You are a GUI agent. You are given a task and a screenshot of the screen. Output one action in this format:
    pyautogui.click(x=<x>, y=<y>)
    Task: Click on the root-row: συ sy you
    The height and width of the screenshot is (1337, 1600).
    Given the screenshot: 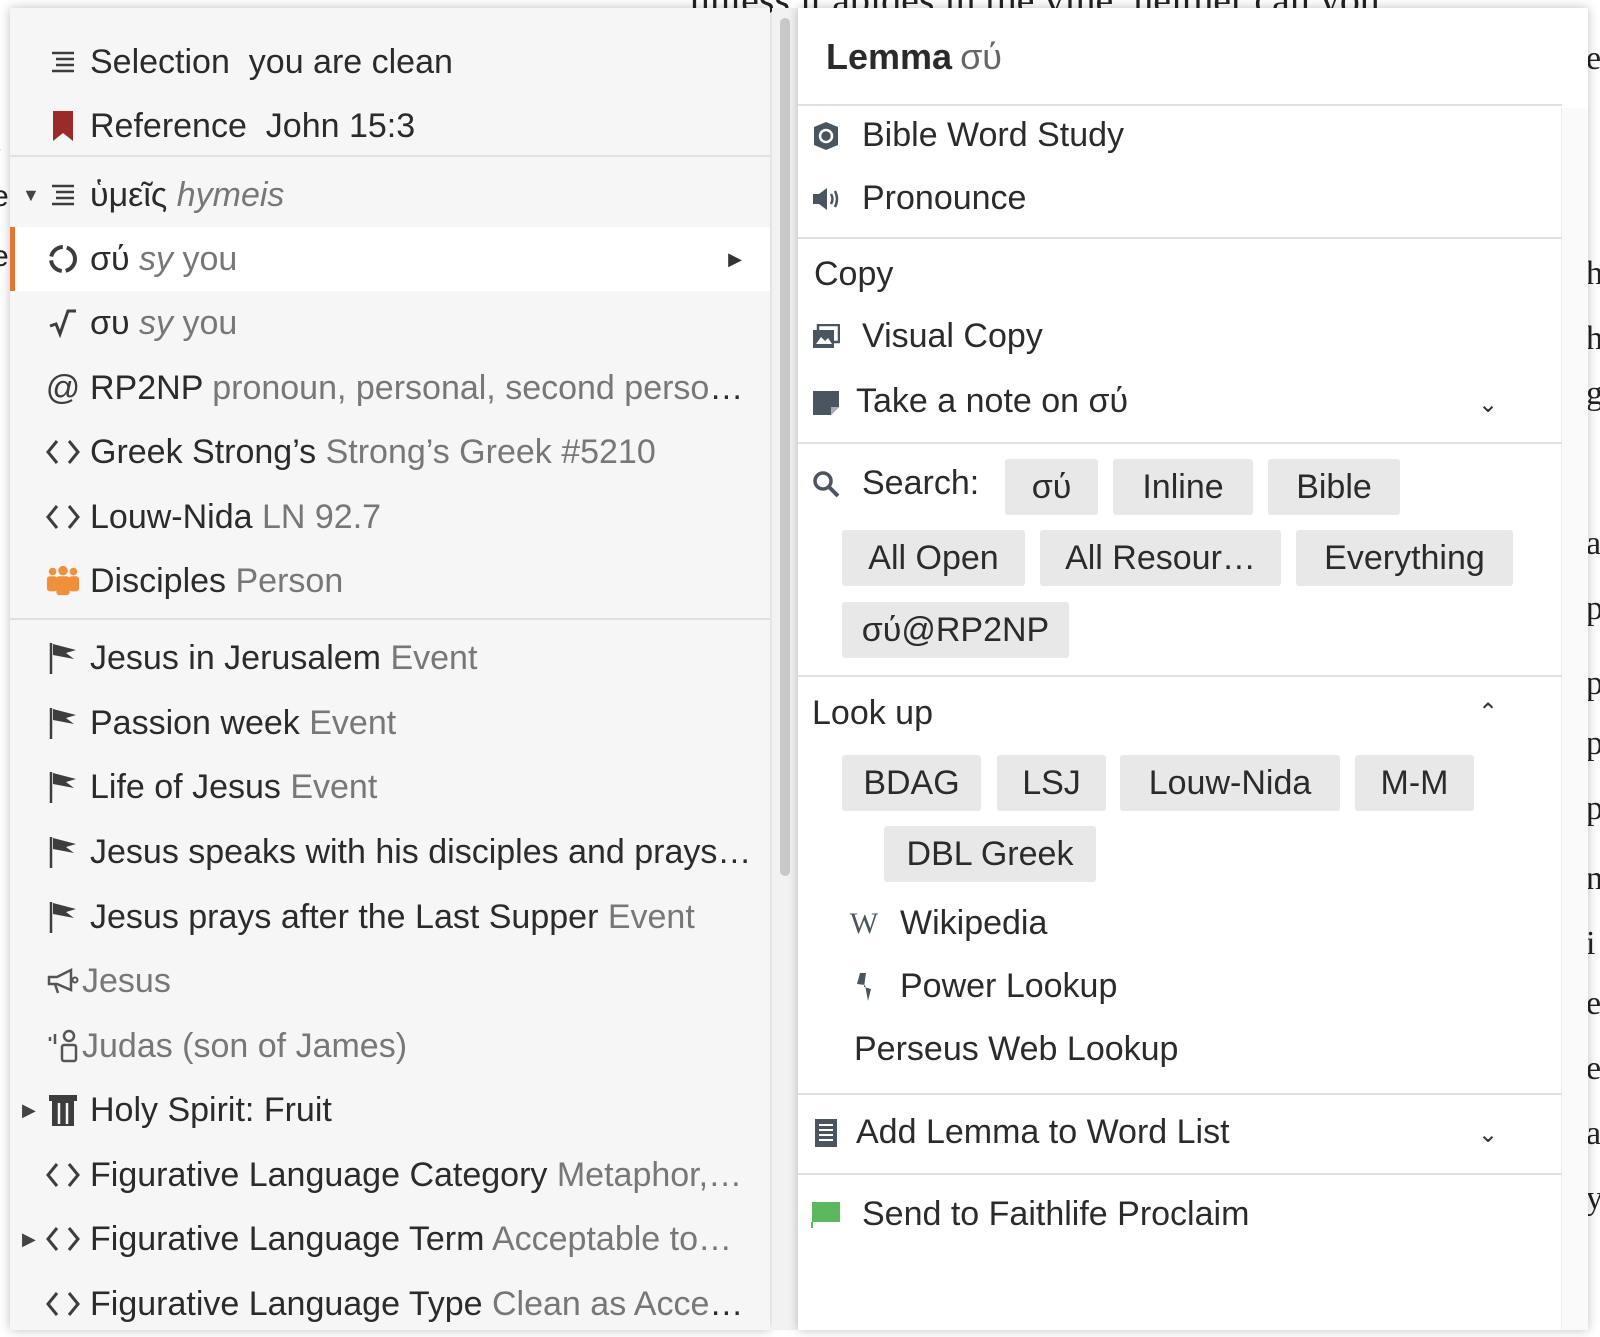 What is the action you would take?
    pyautogui.click(x=390, y=323)
    